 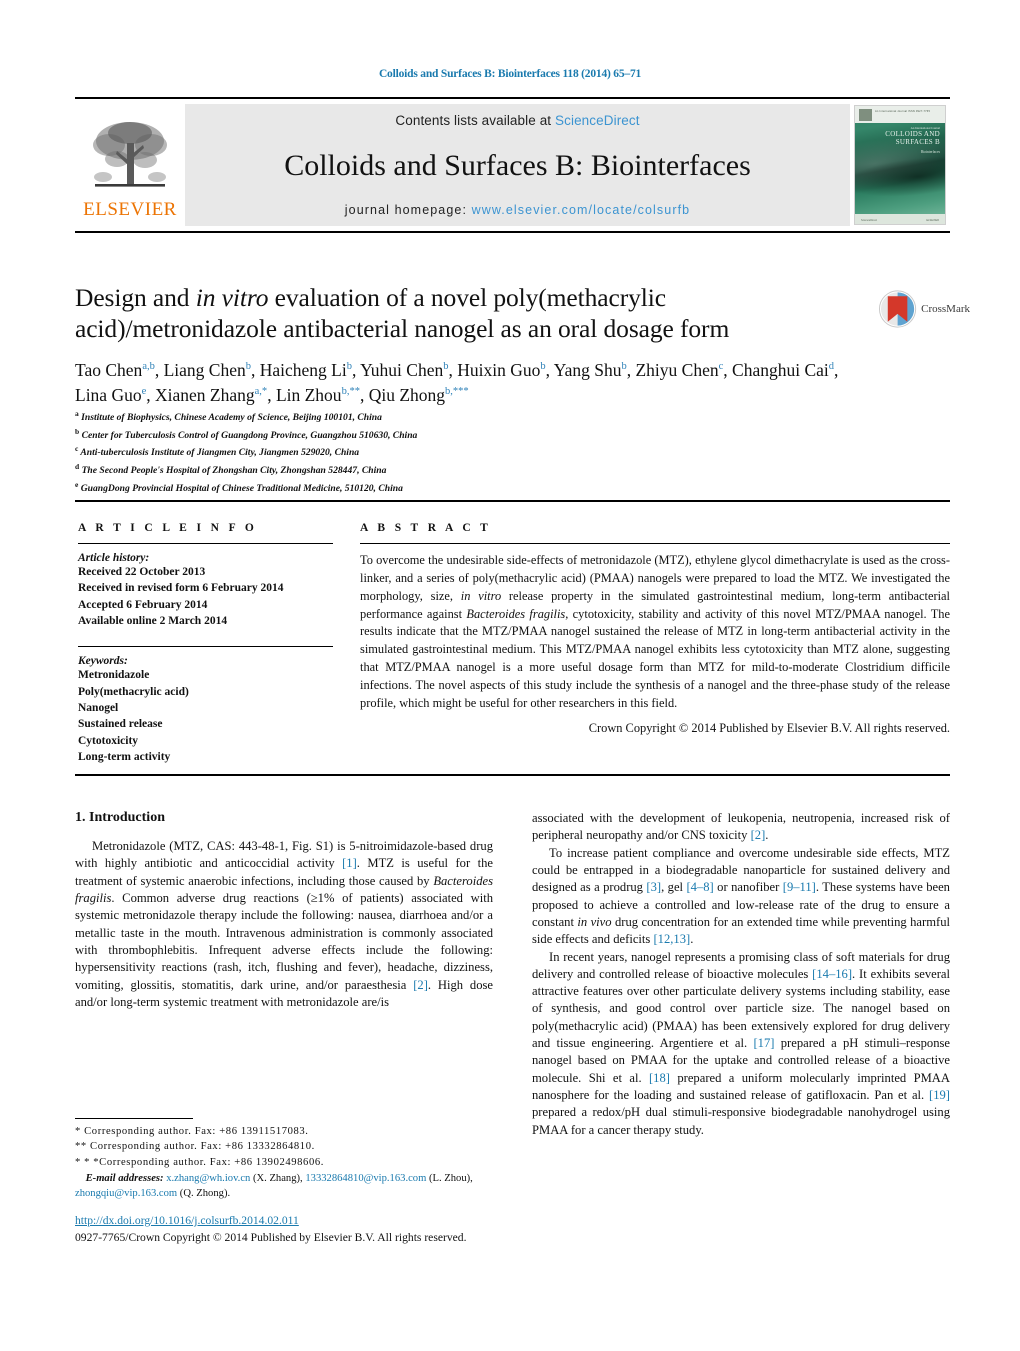 I want to click on email-link-1: x.zhang@wh.iov.cn, so click(x=208, y=1178).